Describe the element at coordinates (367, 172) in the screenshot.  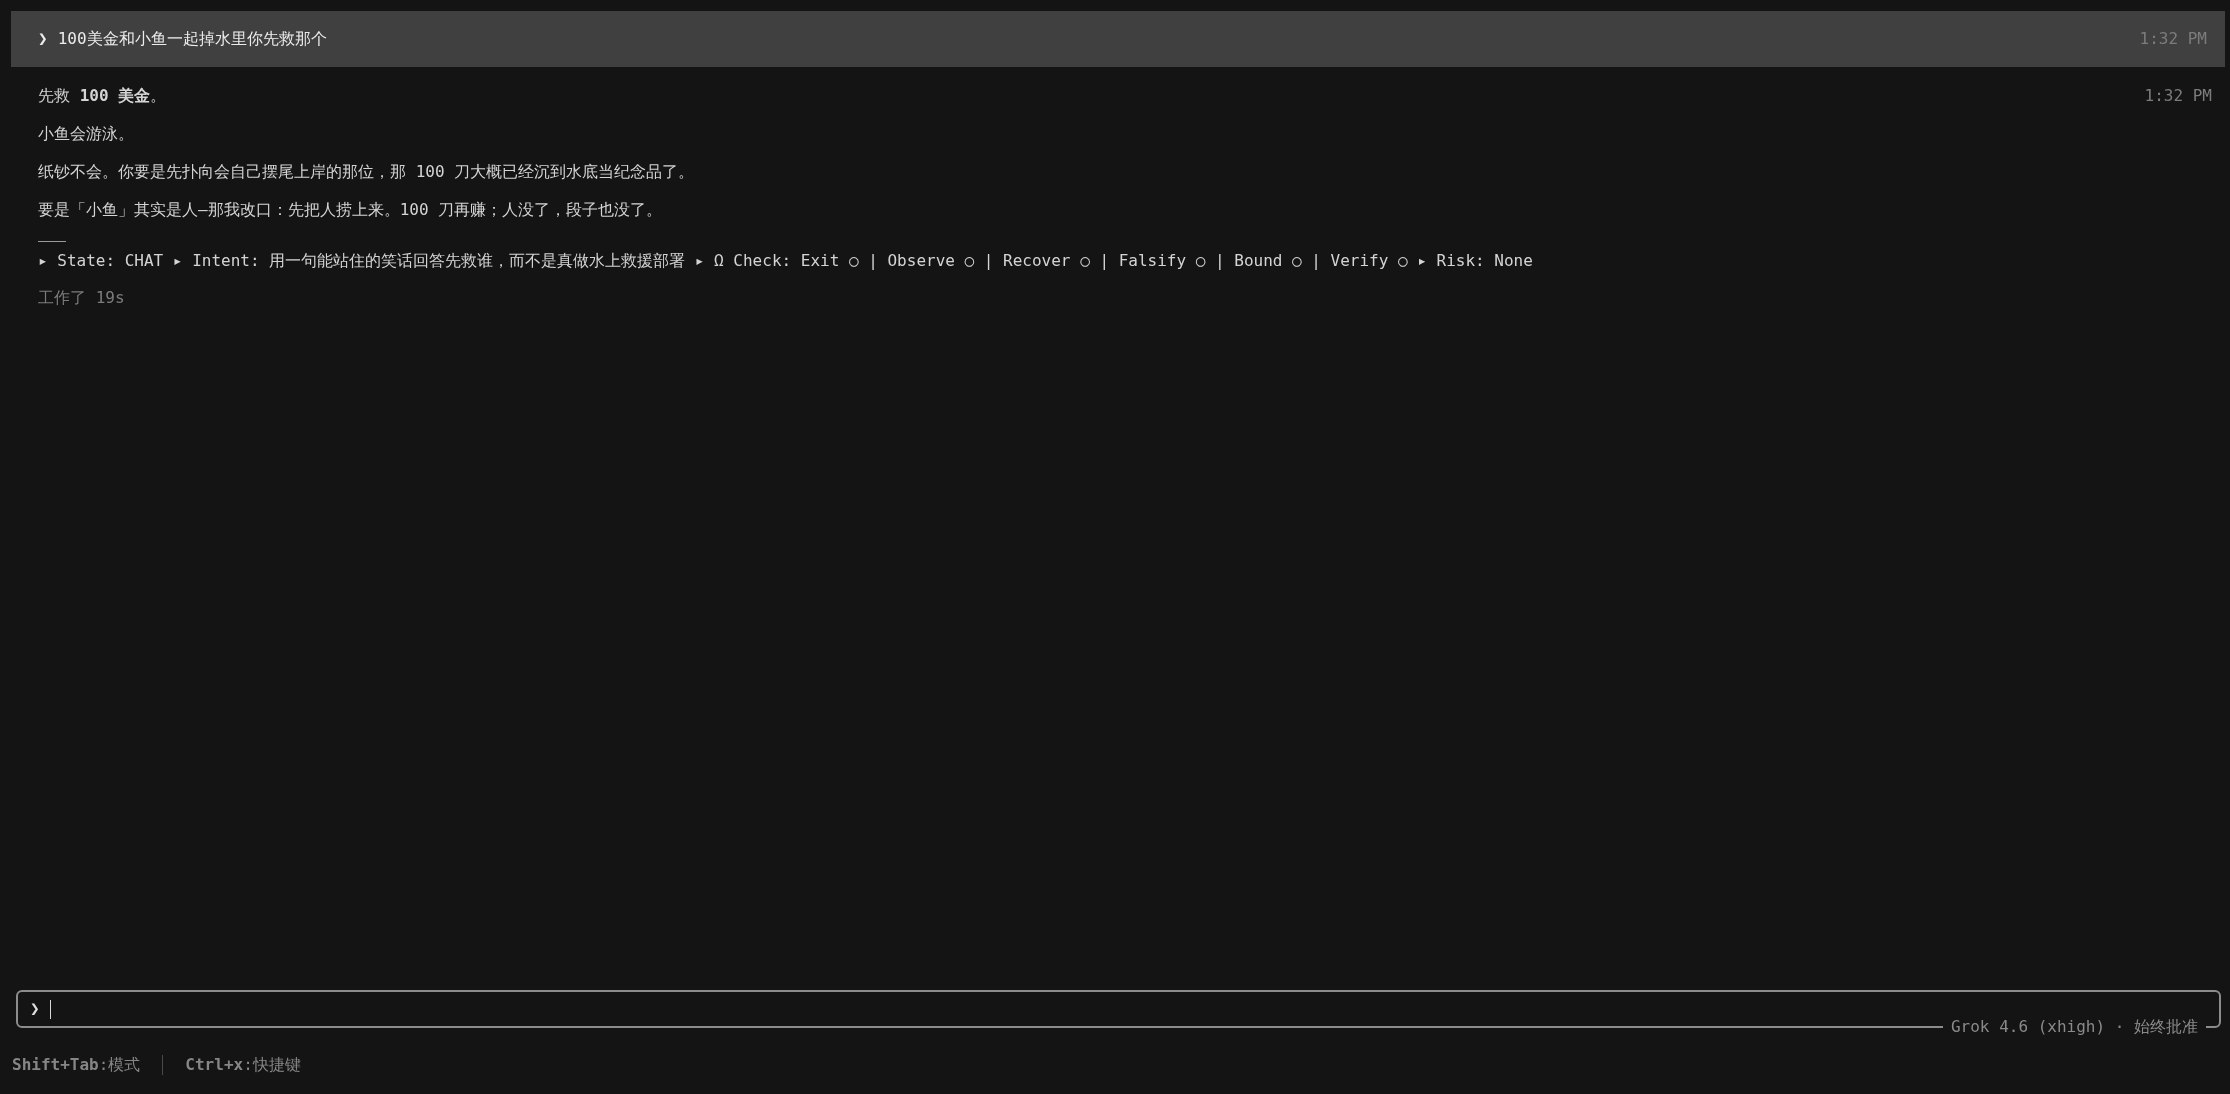
I see `response-paragraph: 纸钞不会。你要是先扑向会自己摆尾上岸的那位，那 100 刀大概已经沉到水底当纪念品了。` at that location.